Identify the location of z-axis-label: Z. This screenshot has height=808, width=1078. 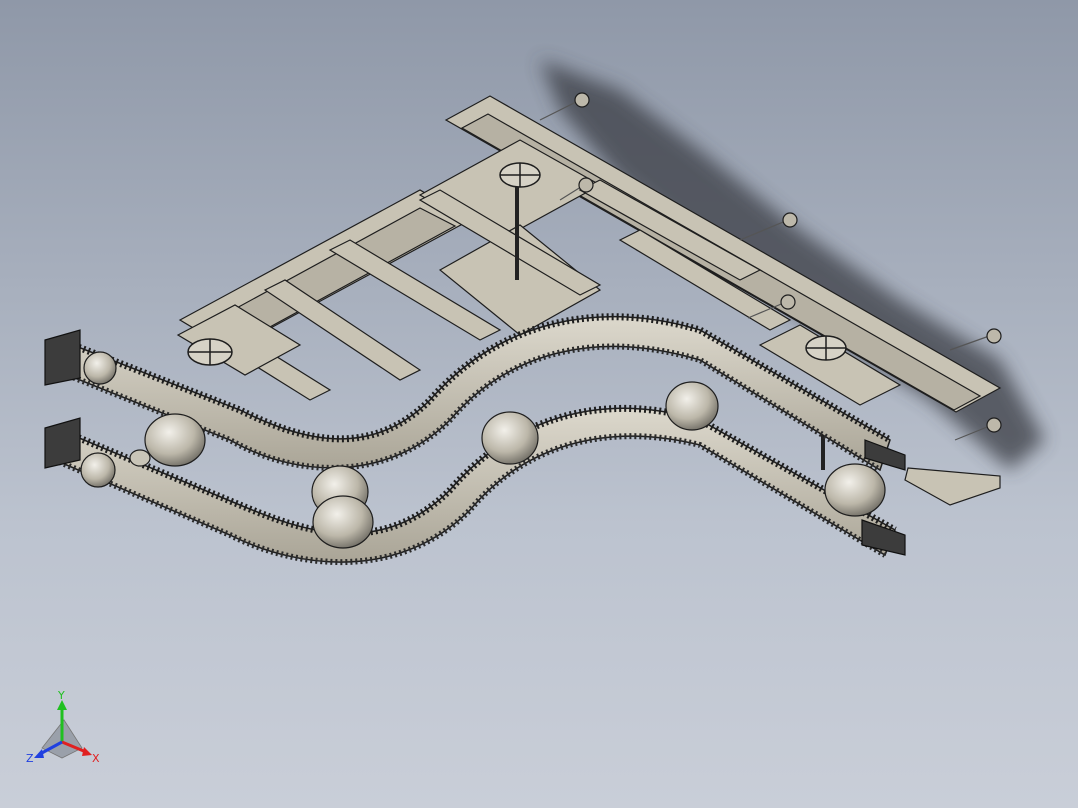
(30, 758).